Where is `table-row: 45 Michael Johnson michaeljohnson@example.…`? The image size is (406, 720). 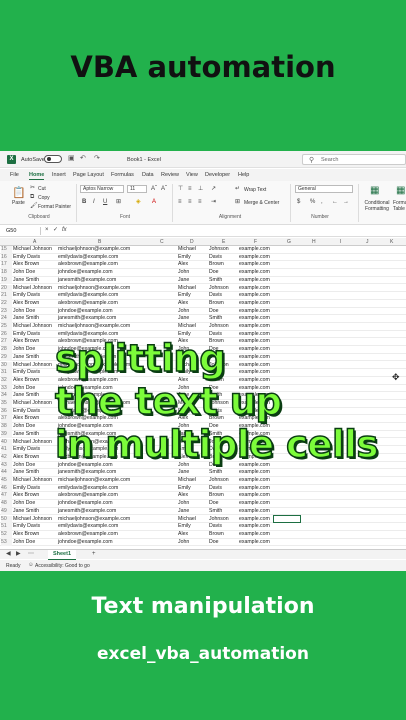 table-row: 45 Michael Johnson michaeljohnson@example.… is located at coordinates (203, 481).